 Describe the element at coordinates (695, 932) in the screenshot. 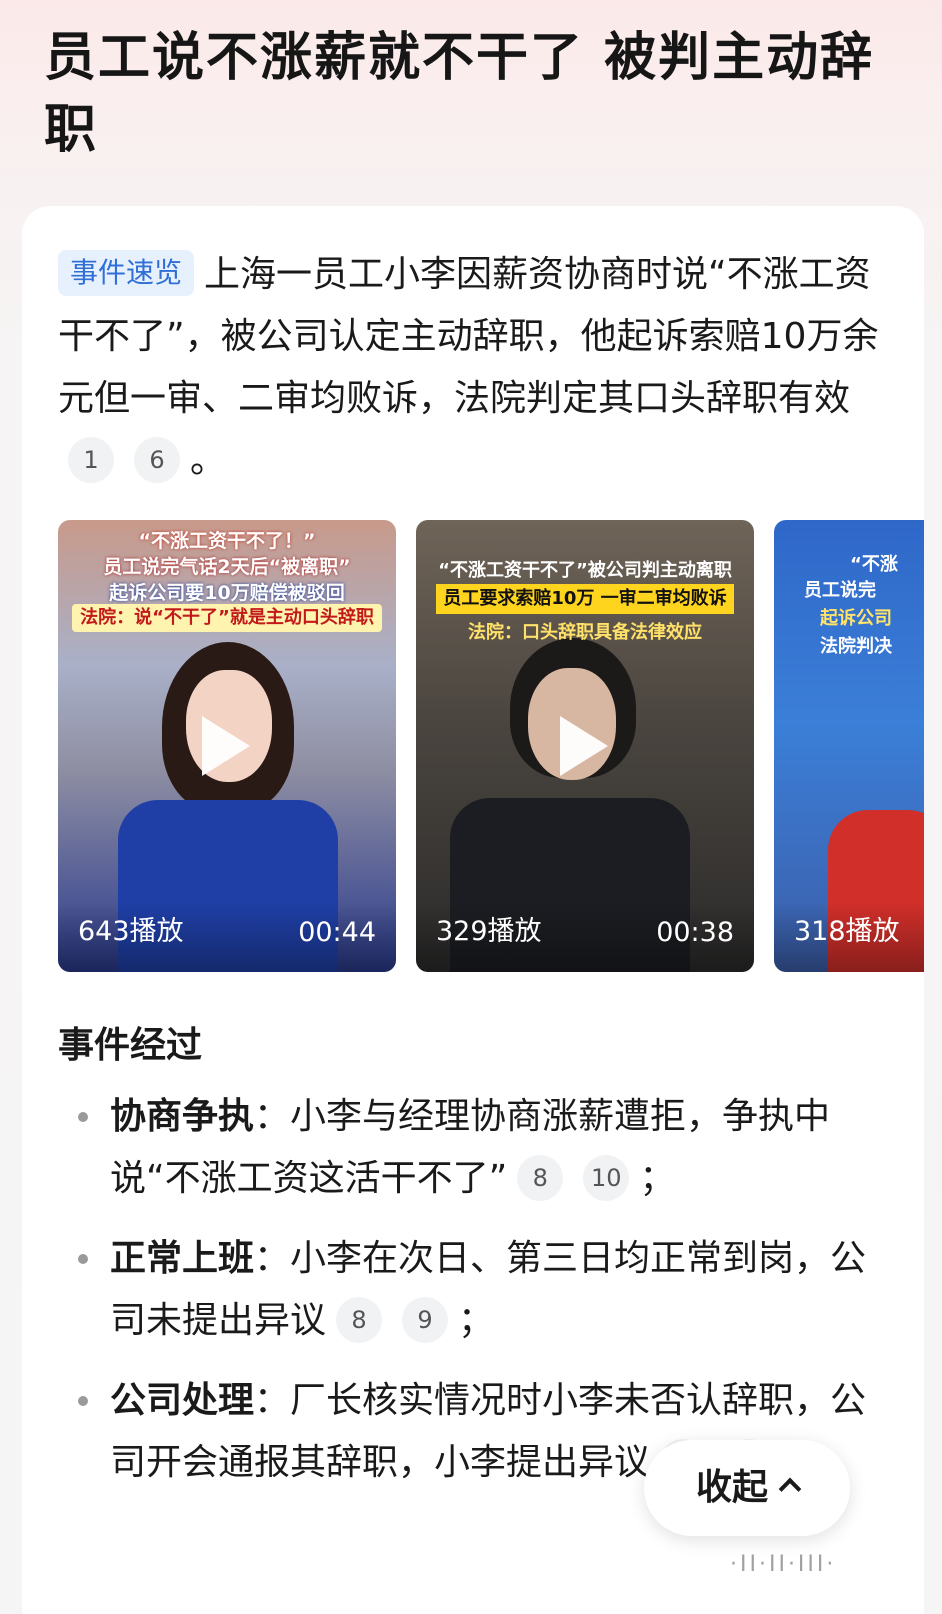

I see `video-duration: 00:38` at that location.